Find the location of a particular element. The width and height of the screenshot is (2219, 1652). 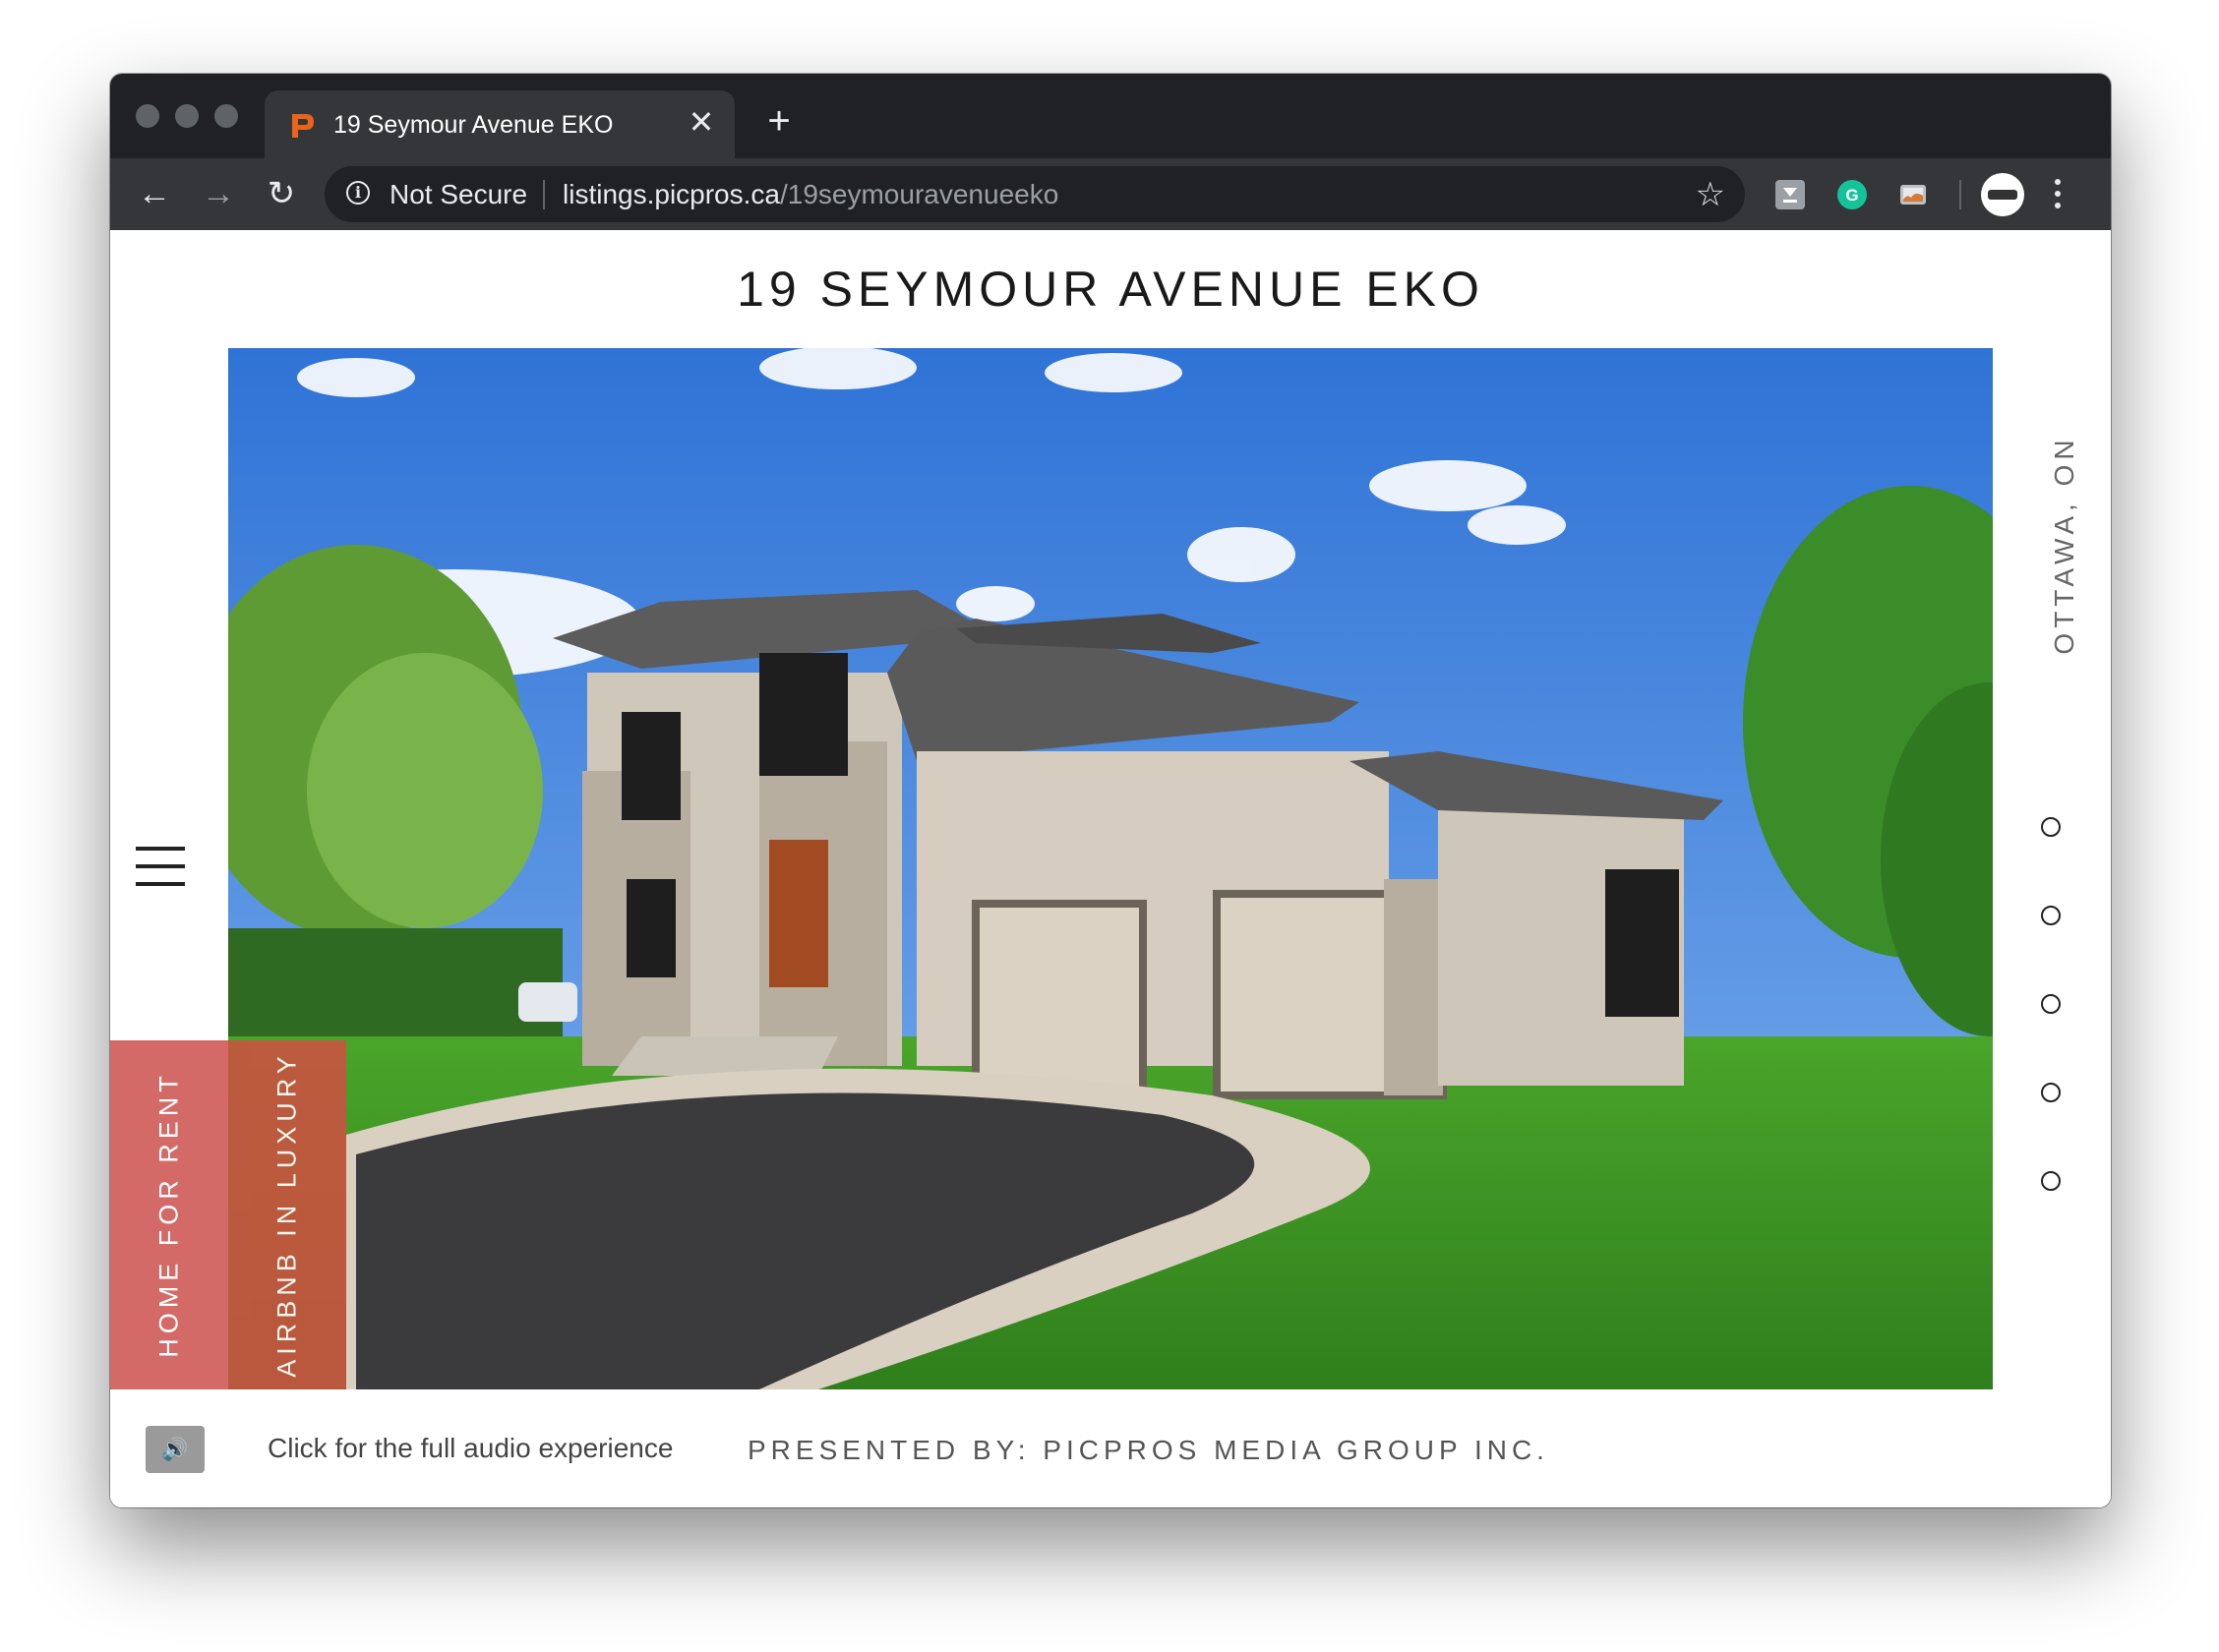

home-for-rent-ribbon: HOME FOR RENT is located at coordinates (169, 1214).